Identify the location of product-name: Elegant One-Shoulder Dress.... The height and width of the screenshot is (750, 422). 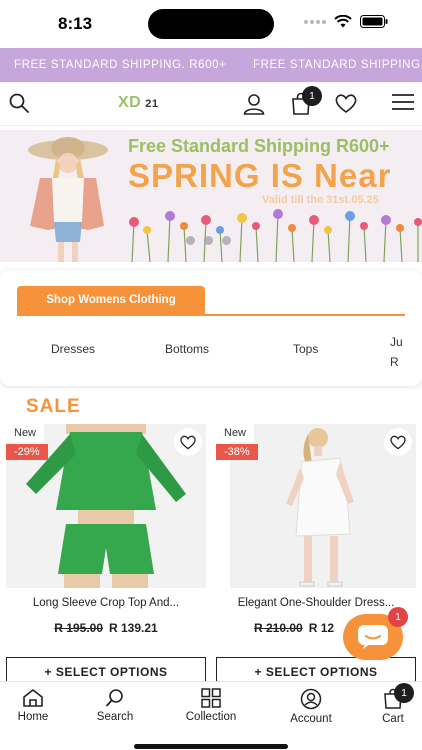
(316, 603).